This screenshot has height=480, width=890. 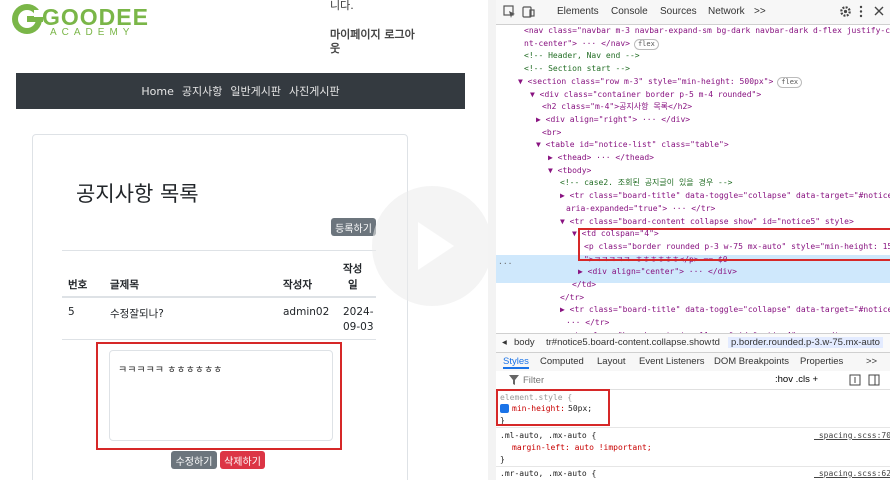 I want to click on rule2-source-link: _spacing.scss:62, so click(x=852, y=474).